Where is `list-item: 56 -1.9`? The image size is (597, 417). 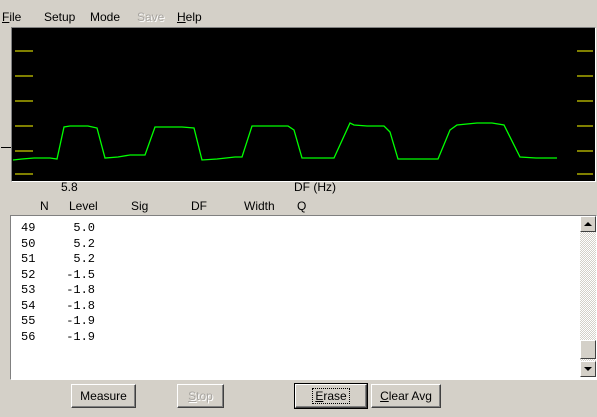 list-item: 56 -1.9 is located at coordinates (58, 338).